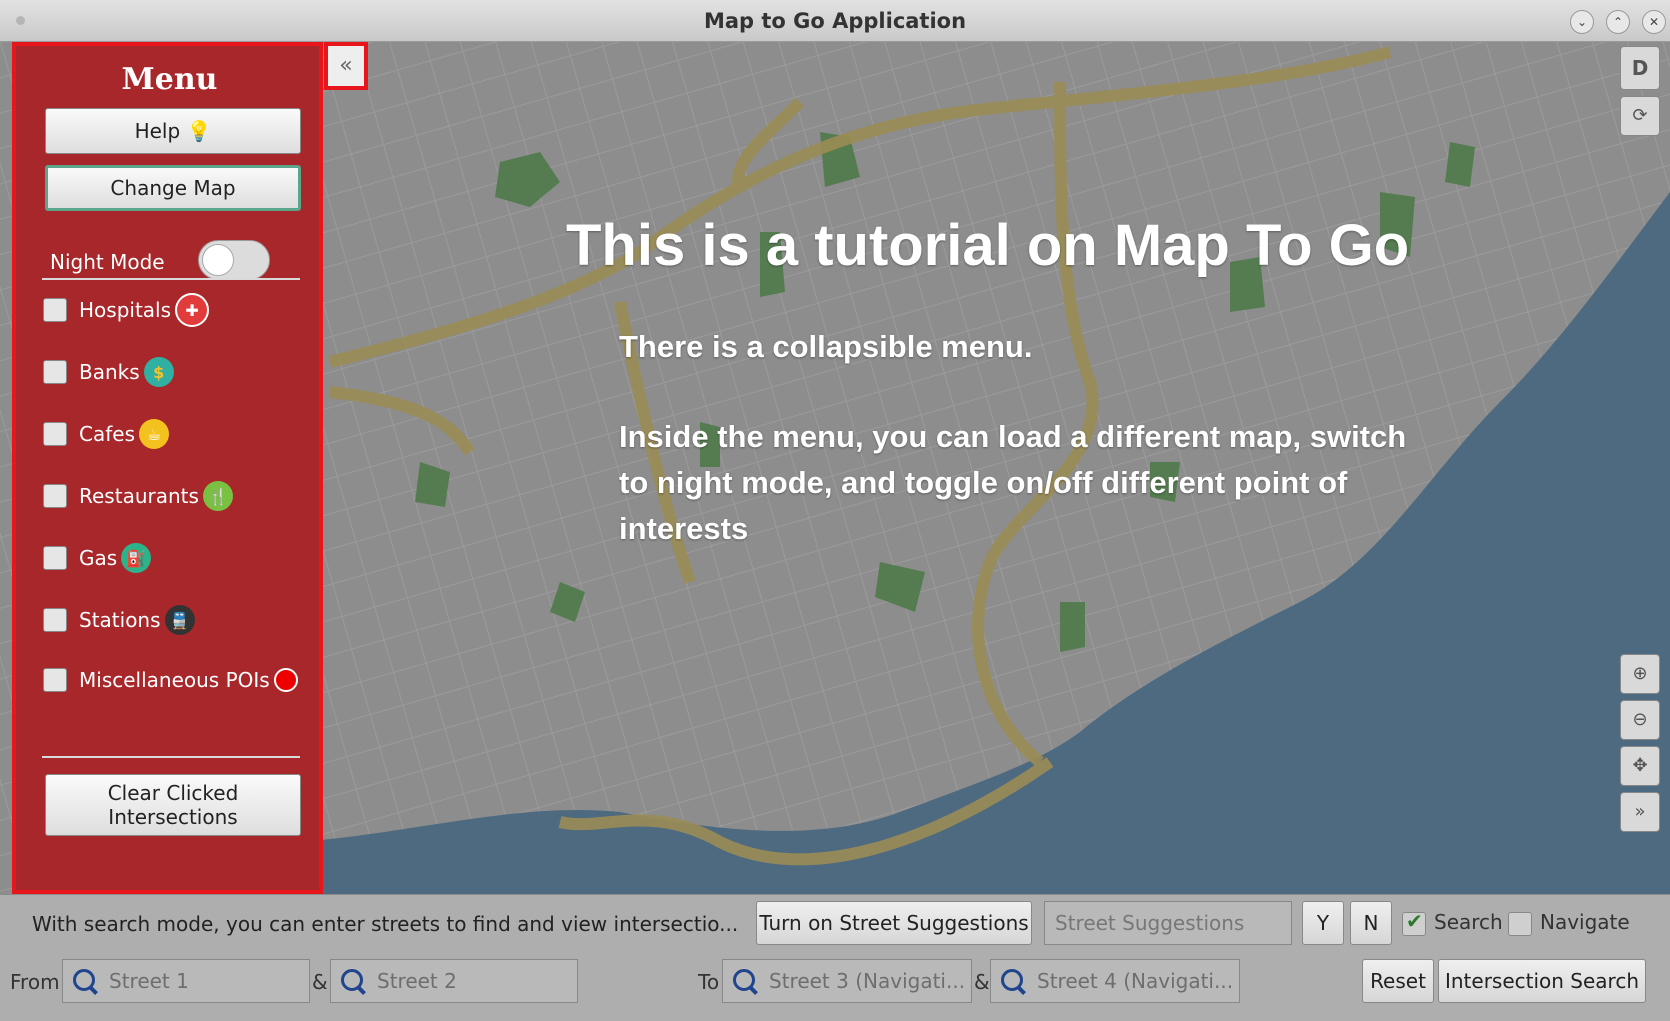 This screenshot has width=1670, height=1021. I want to click on cafe-icon: ☕, so click(154, 434).